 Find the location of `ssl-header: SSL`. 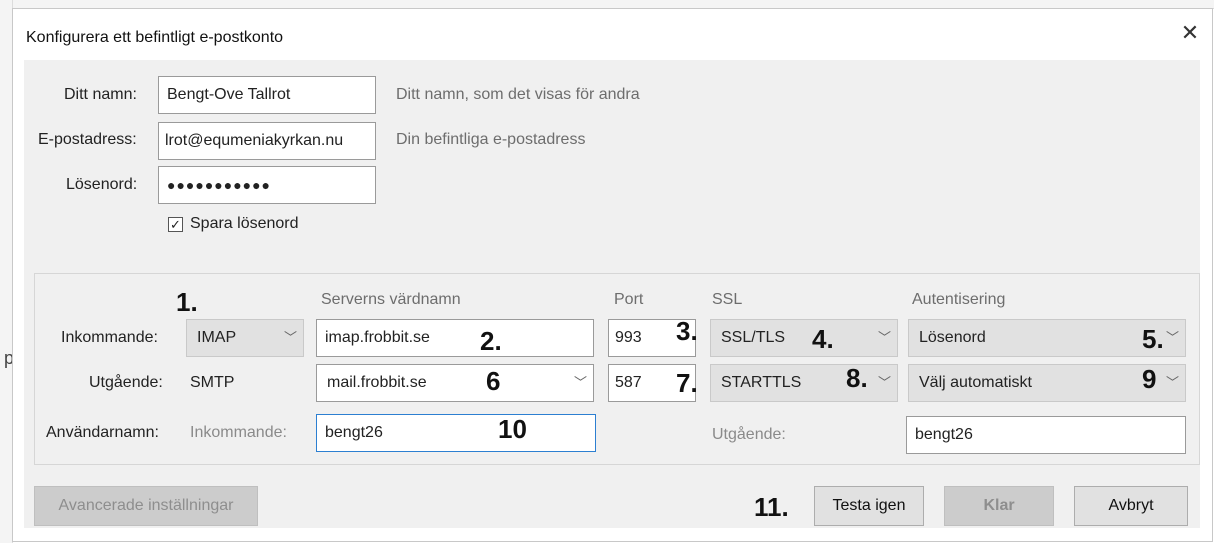

ssl-header: SSL is located at coordinates (727, 299).